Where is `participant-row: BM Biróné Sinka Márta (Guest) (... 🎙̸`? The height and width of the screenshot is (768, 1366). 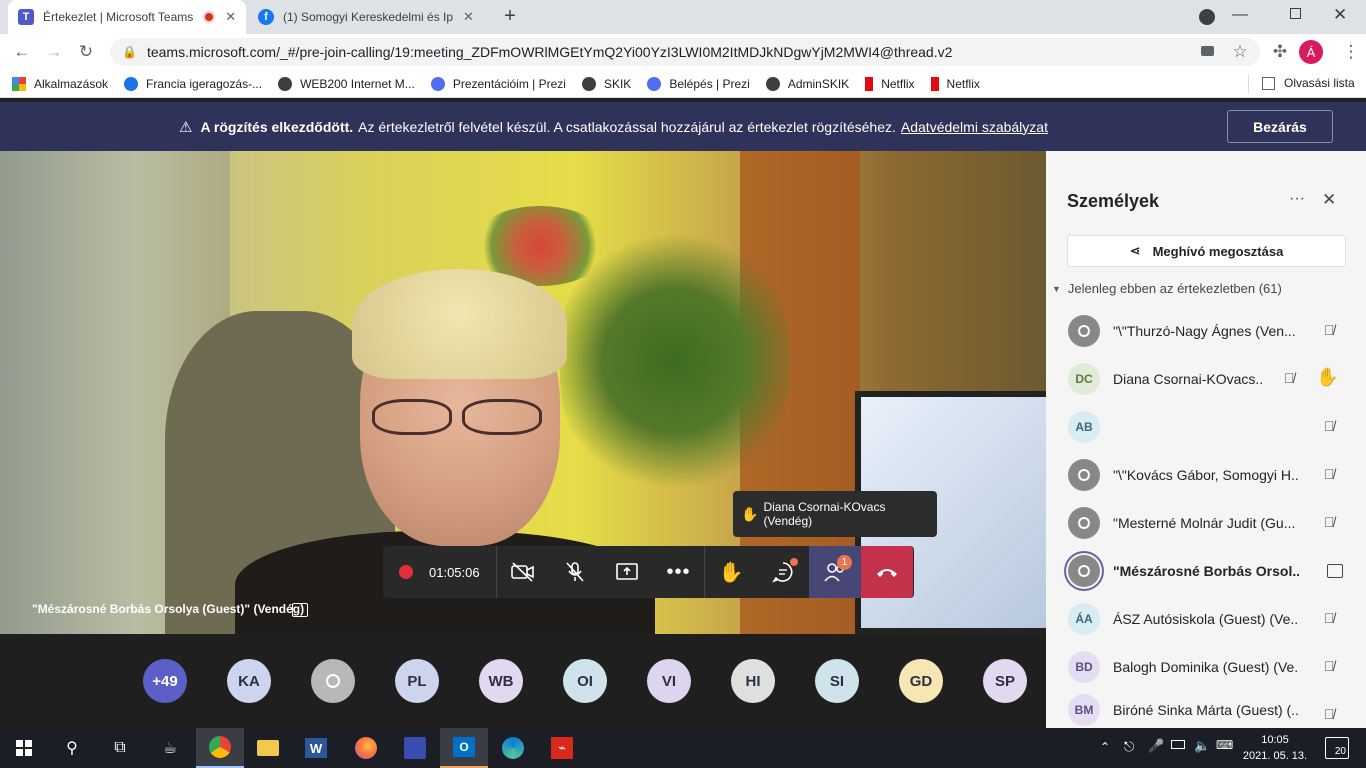
participant-row: BM Biróné Sinka Márta (Guest) (... 🎙̸ is located at coordinates (1206, 709).